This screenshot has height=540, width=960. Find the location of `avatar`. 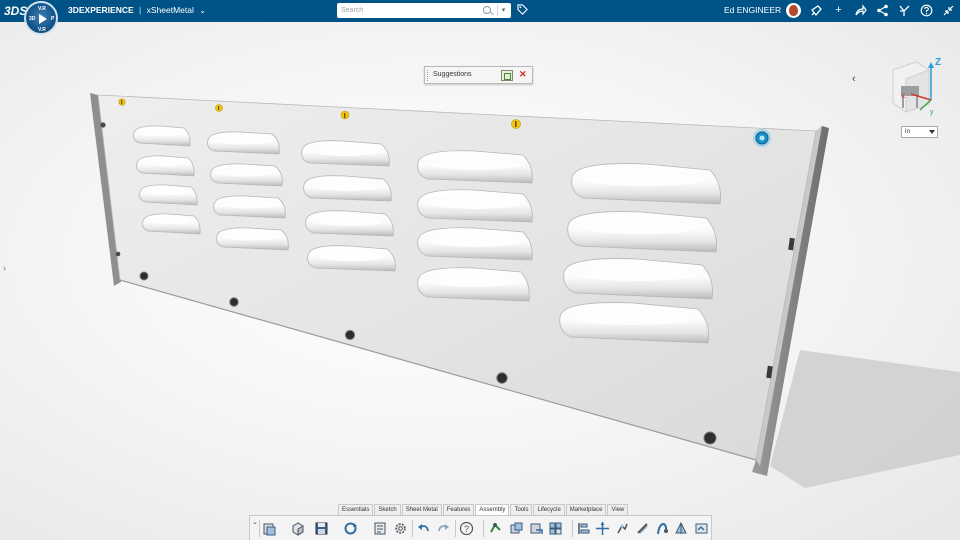

avatar is located at coordinates (793, 10).